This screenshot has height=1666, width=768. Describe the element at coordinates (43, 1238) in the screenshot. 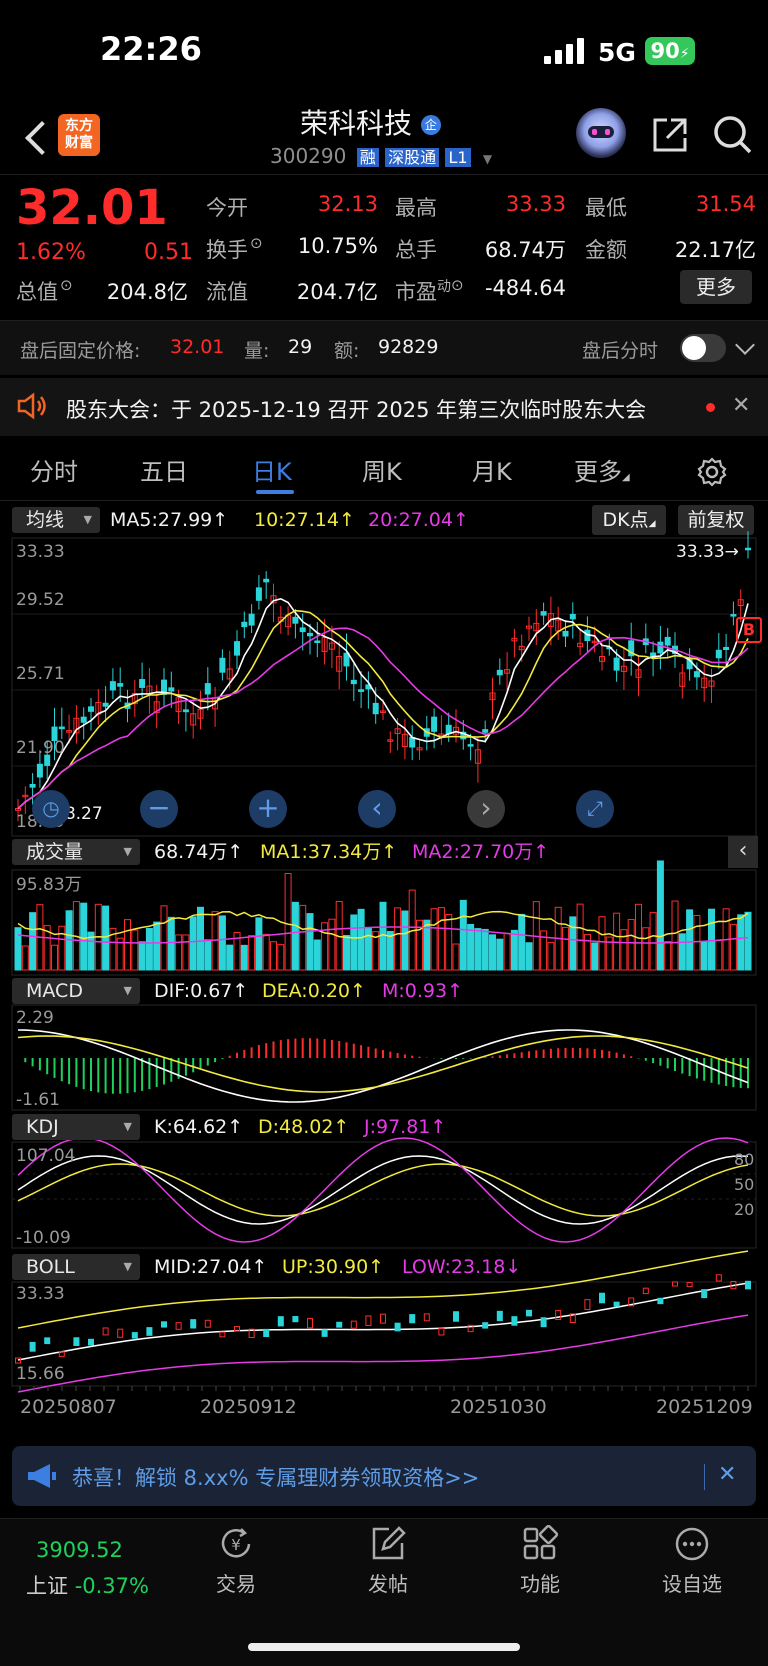

I see `kdj-y-bottom: -10.09` at that location.